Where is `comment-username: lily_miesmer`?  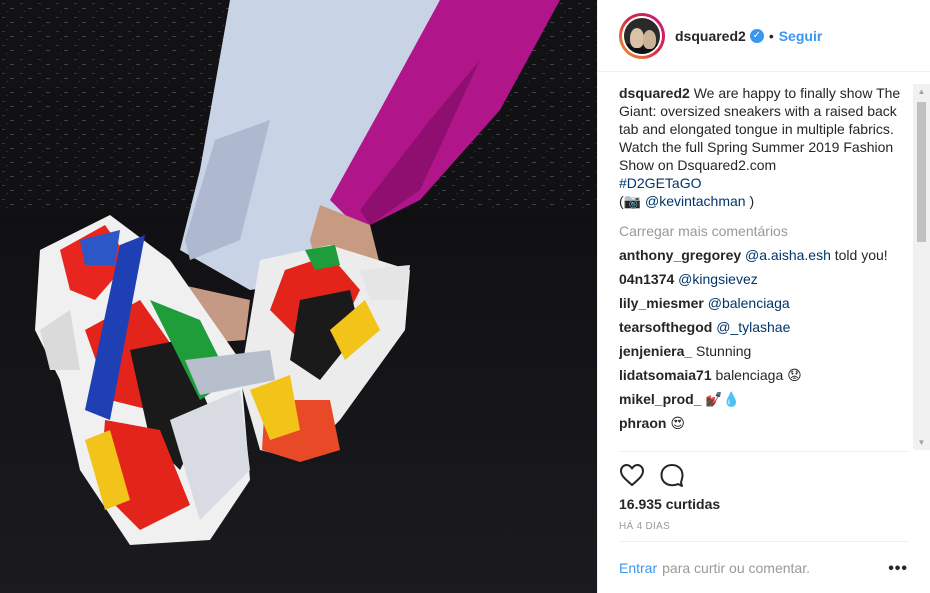
comment-username: lily_miesmer is located at coordinates (661, 303).